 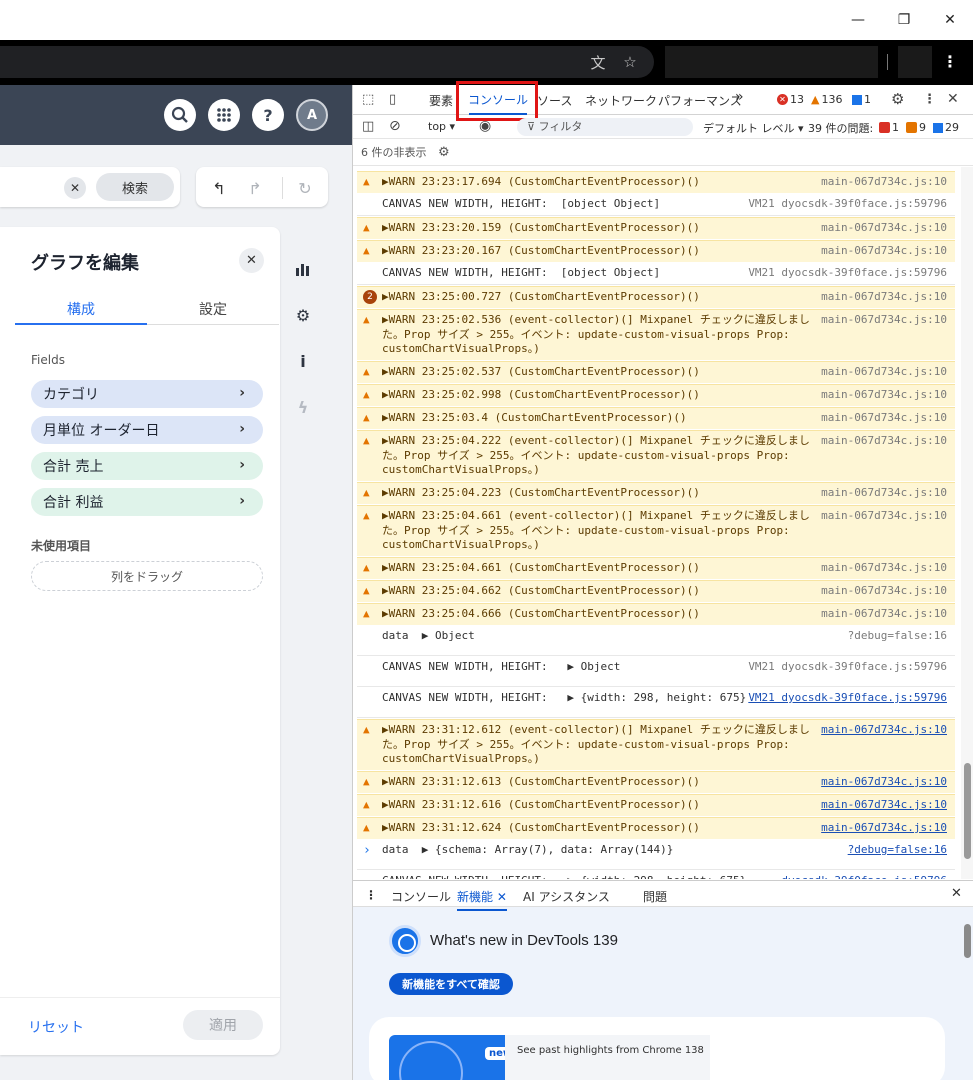 What do you see at coordinates (498, 100) in the screenshot?
I see `tab-console: コンソール` at bounding box center [498, 100].